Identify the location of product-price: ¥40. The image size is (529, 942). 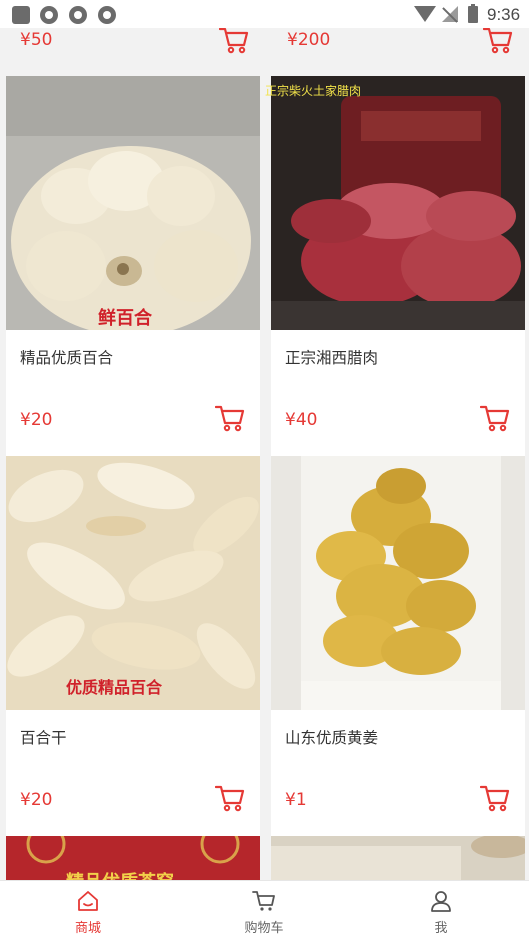
(301, 420).